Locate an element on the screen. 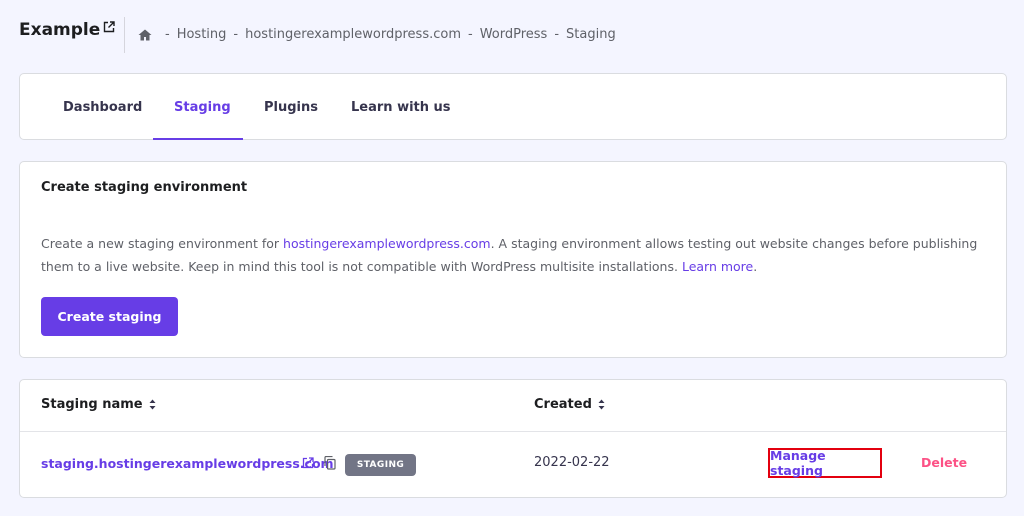 The image size is (1024, 516). learn-more-link: Learn more is located at coordinates (717, 266).